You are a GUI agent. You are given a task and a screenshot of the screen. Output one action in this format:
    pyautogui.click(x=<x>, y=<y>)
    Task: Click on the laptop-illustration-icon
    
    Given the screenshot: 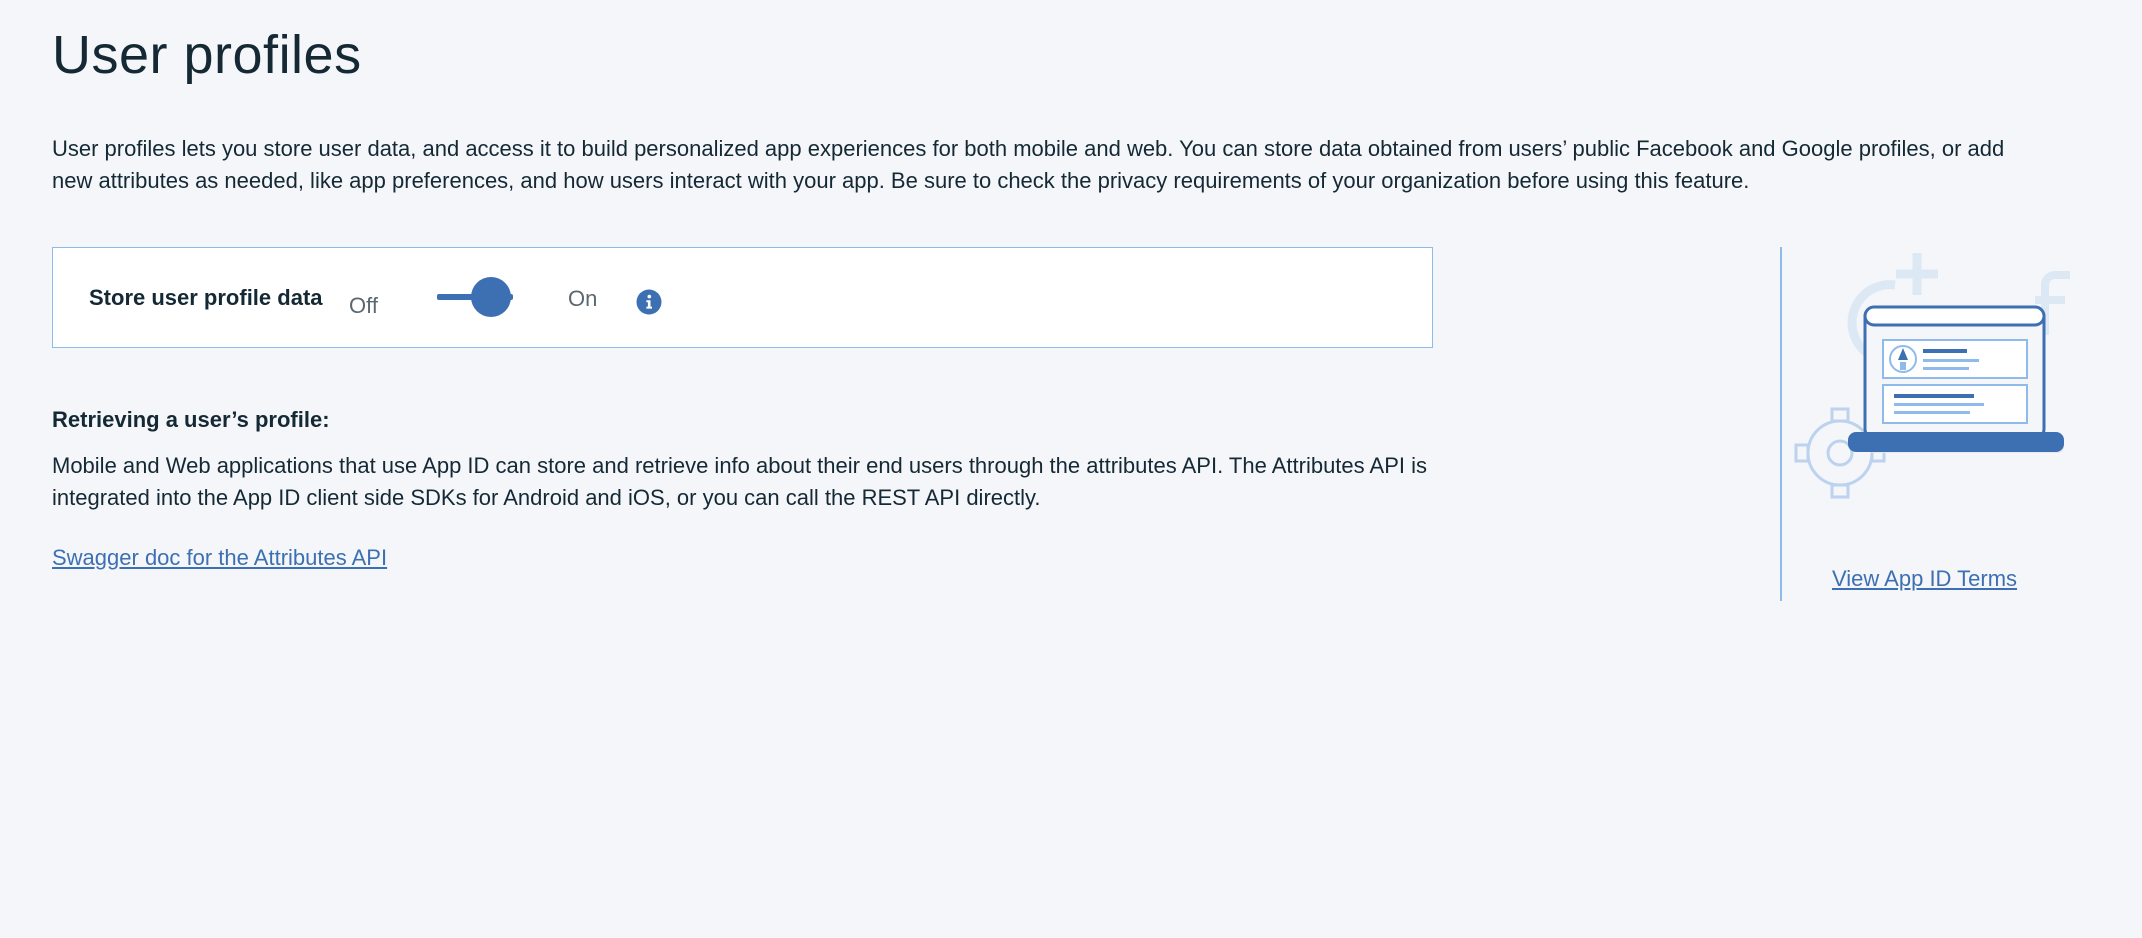 What is the action you would take?
    pyautogui.click(x=1932, y=376)
    